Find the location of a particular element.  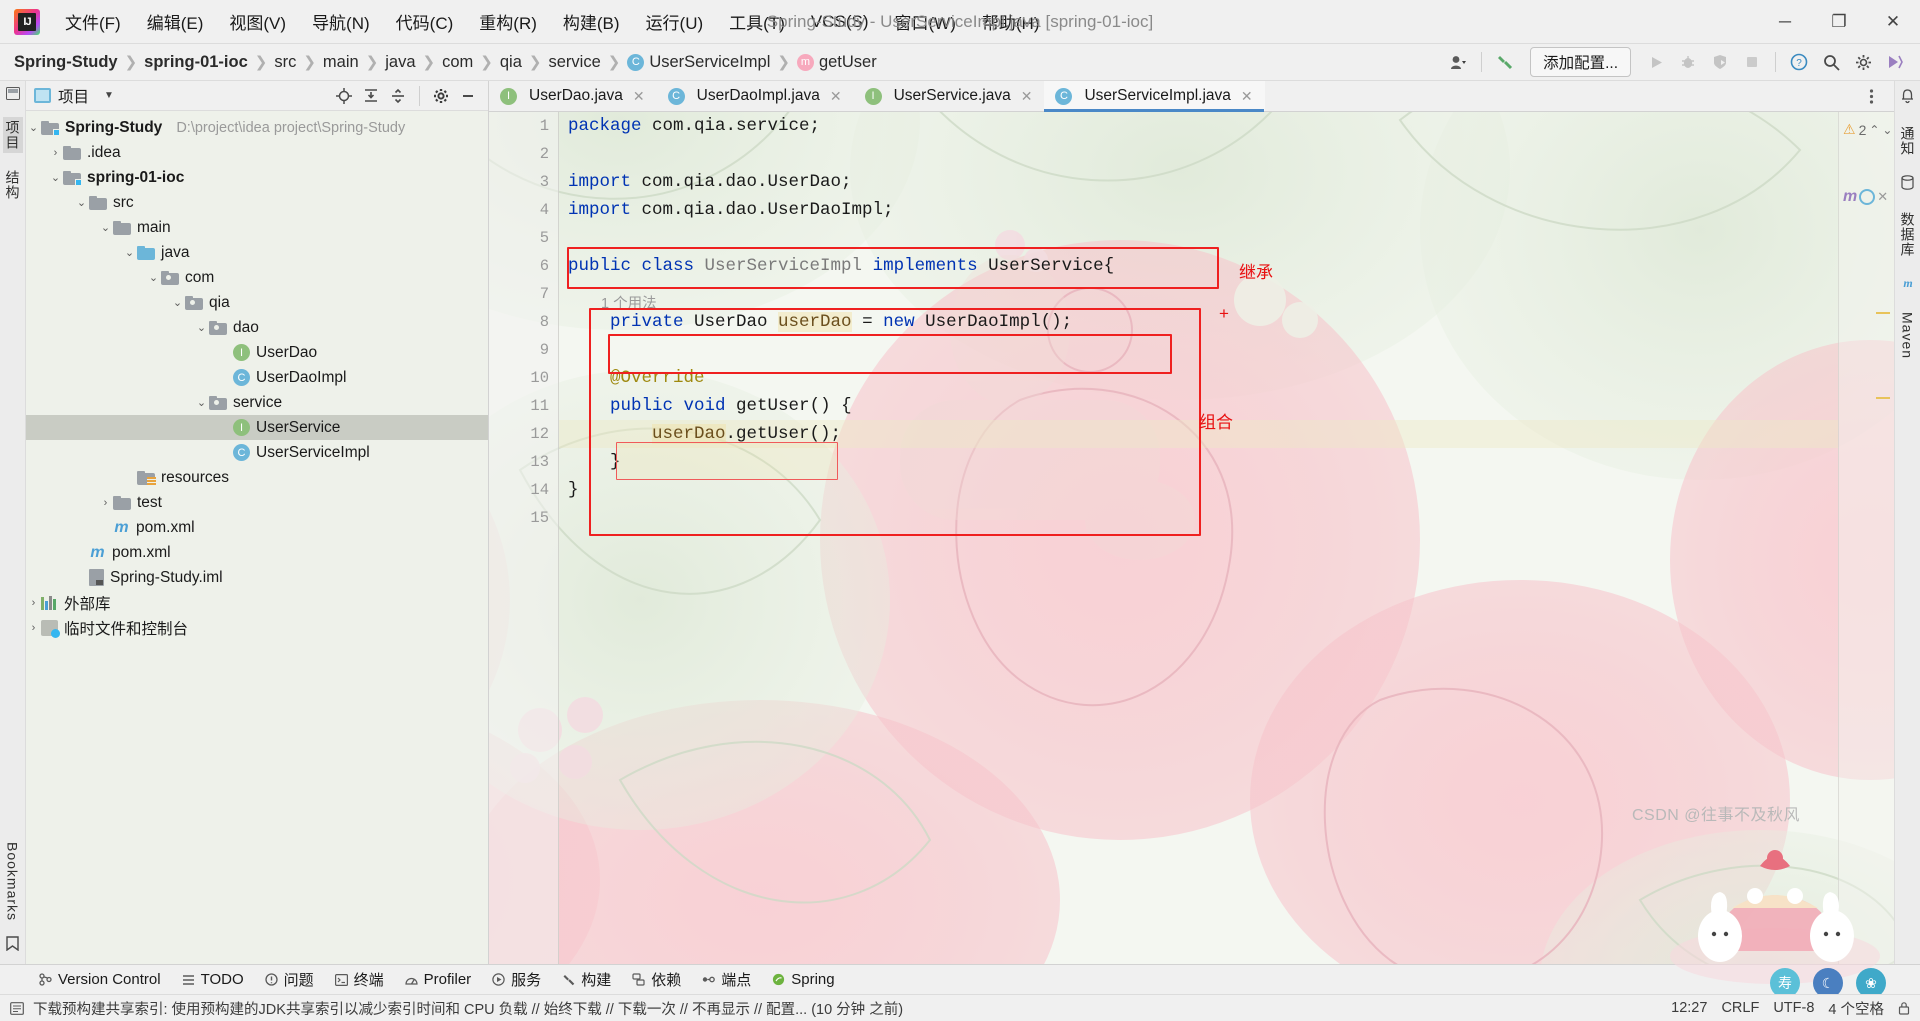

editor-tab-userservice: I UserService.java ✕ is located at coordinates (949, 96).